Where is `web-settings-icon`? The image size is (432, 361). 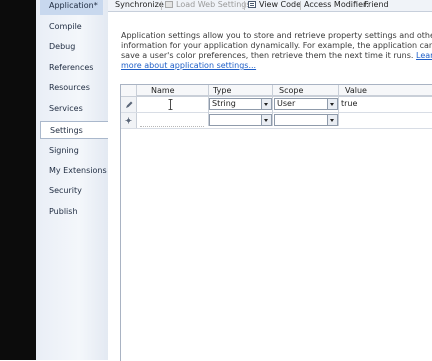
web-settings-icon is located at coordinates (169, 4).